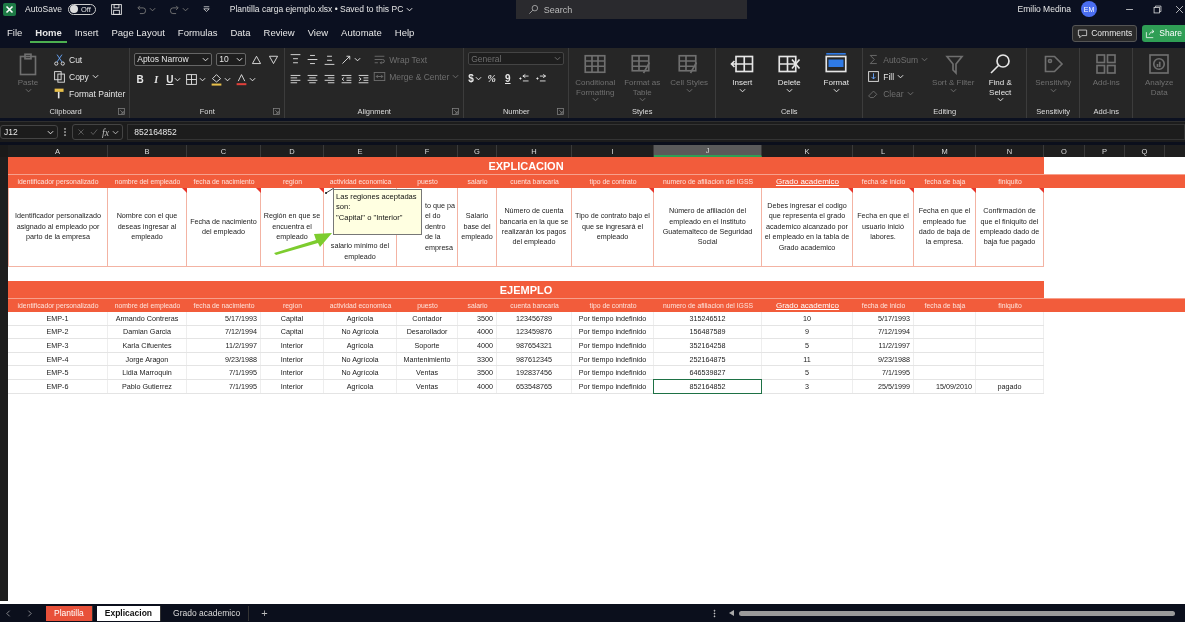 The height and width of the screenshot is (622, 1185). Describe the element at coordinates (1044, 9) in the screenshot. I see `user-name: Emilio Medina` at that location.